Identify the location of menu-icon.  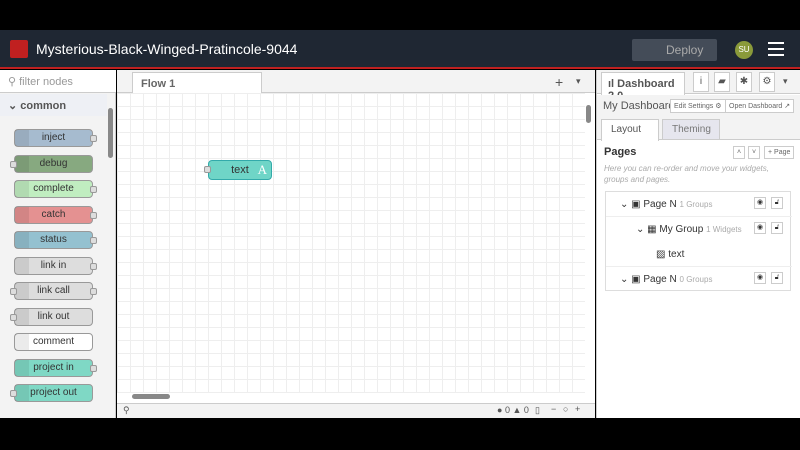
(776, 49).